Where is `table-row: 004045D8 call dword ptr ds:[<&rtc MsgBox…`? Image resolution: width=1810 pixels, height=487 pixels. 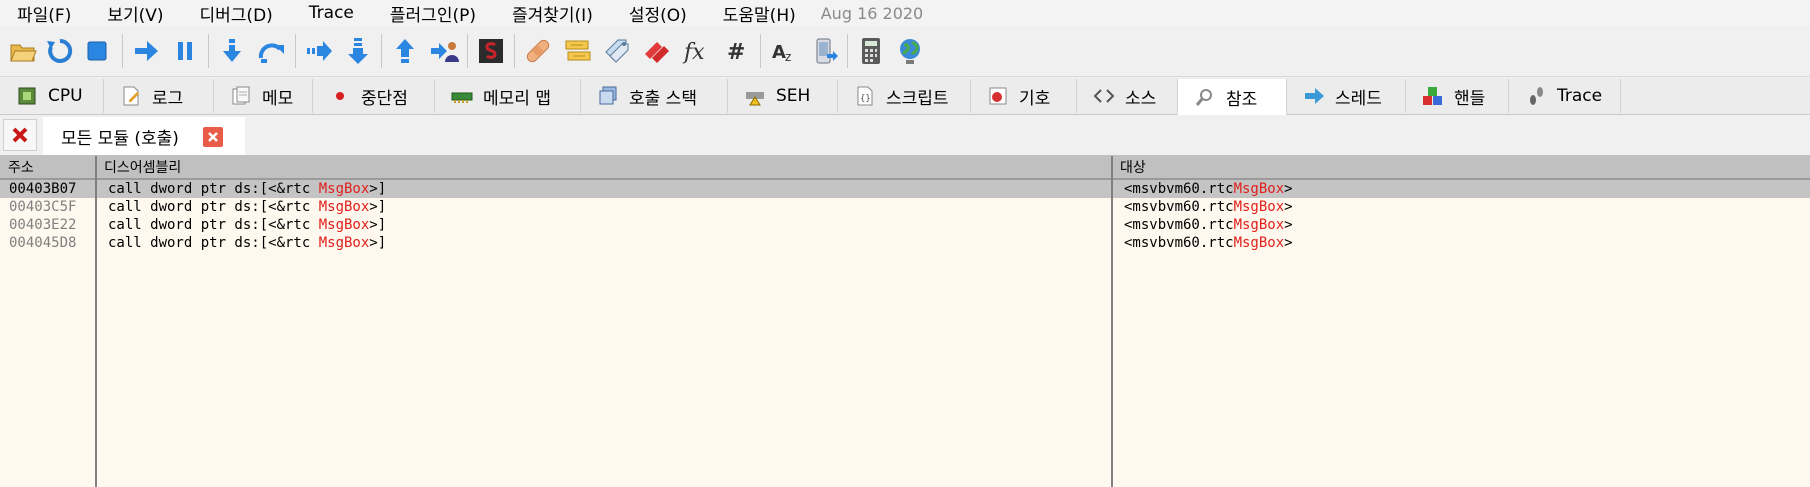
table-row: 004045D8 call dword ptr ds:[<&rtc MsgBox… is located at coordinates (905, 243).